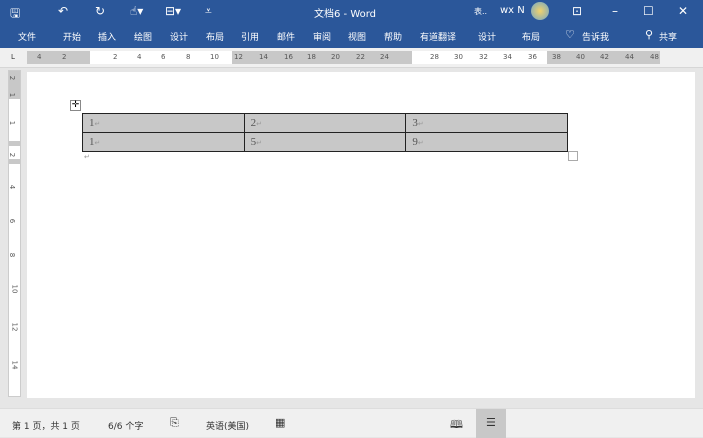 Image resolution: width=703 pixels, height=438 pixels. Describe the element at coordinates (668, 36) in the screenshot. I see `share-button: 共享` at that location.